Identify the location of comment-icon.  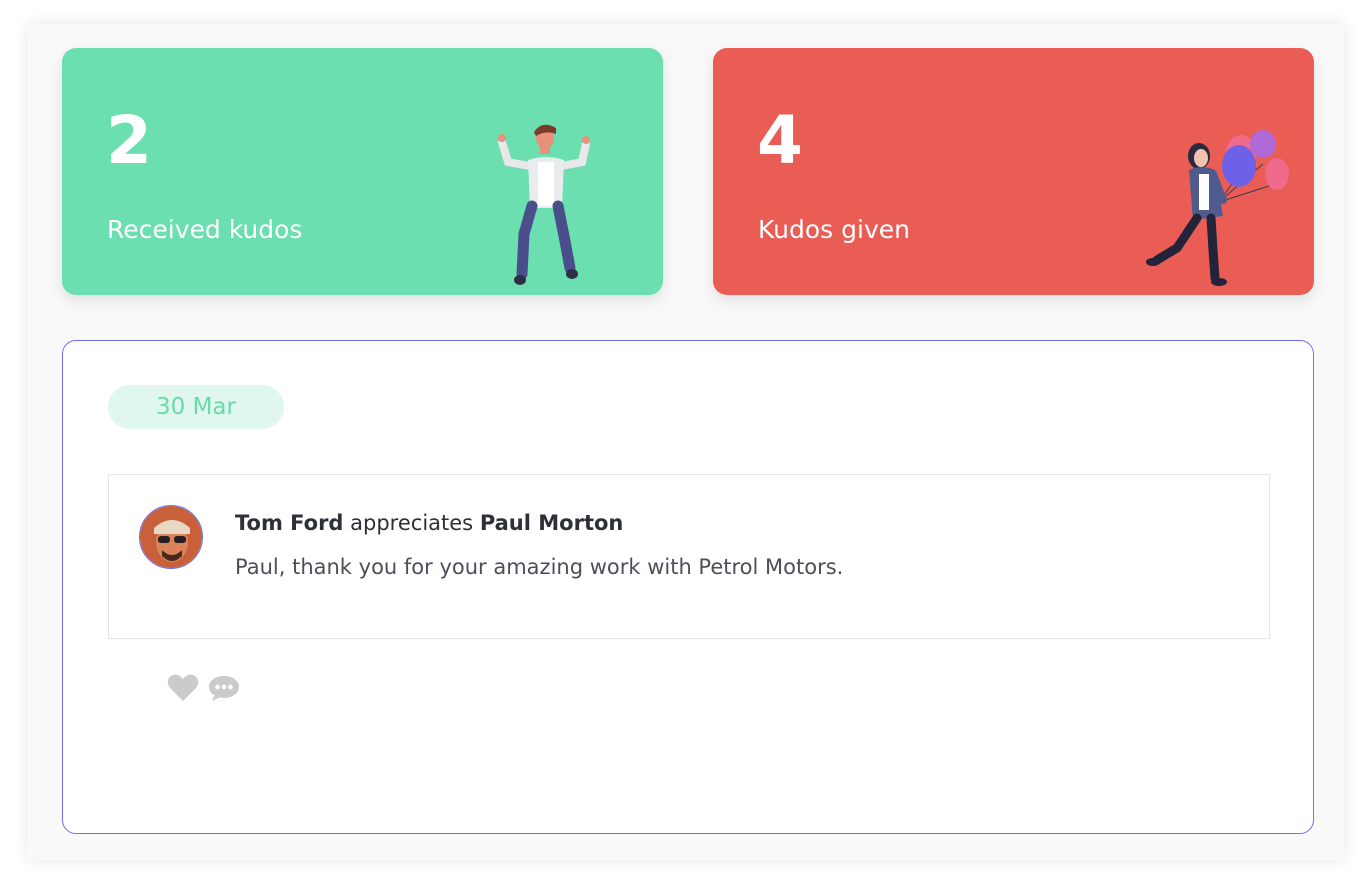
(224, 688).